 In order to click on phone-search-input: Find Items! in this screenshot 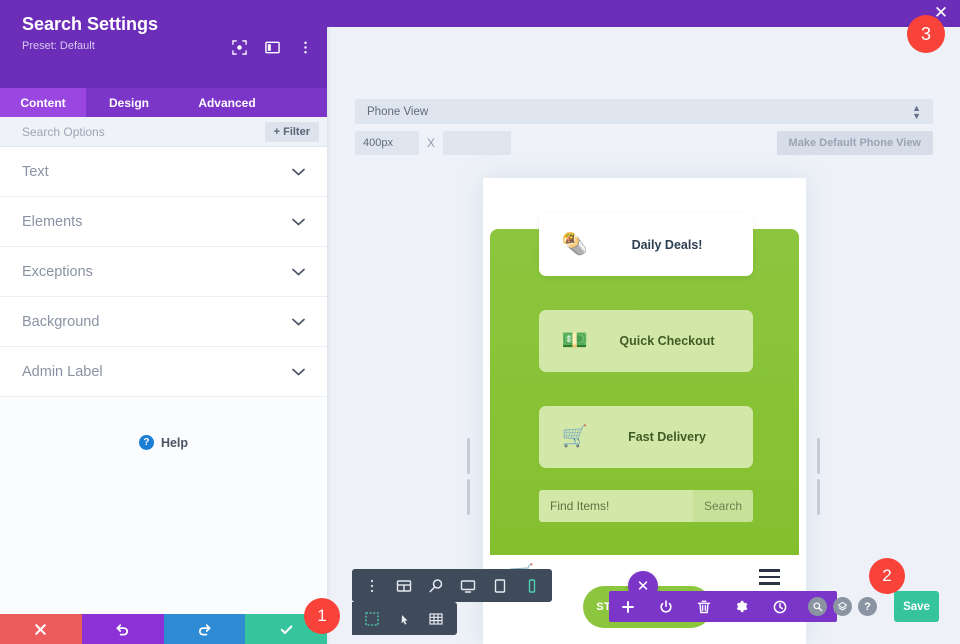, I will do `click(616, 506)`.